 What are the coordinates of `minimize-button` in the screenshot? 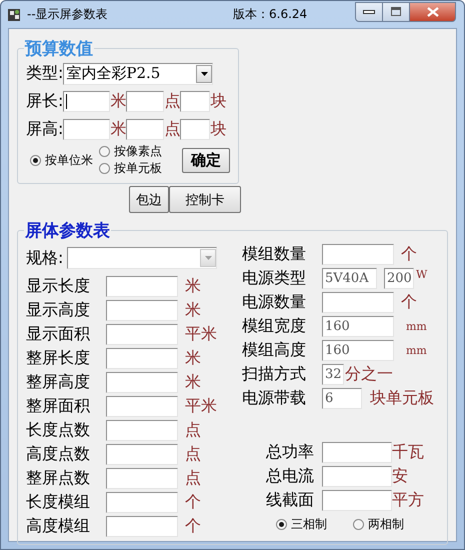 It's located at (369, 12).